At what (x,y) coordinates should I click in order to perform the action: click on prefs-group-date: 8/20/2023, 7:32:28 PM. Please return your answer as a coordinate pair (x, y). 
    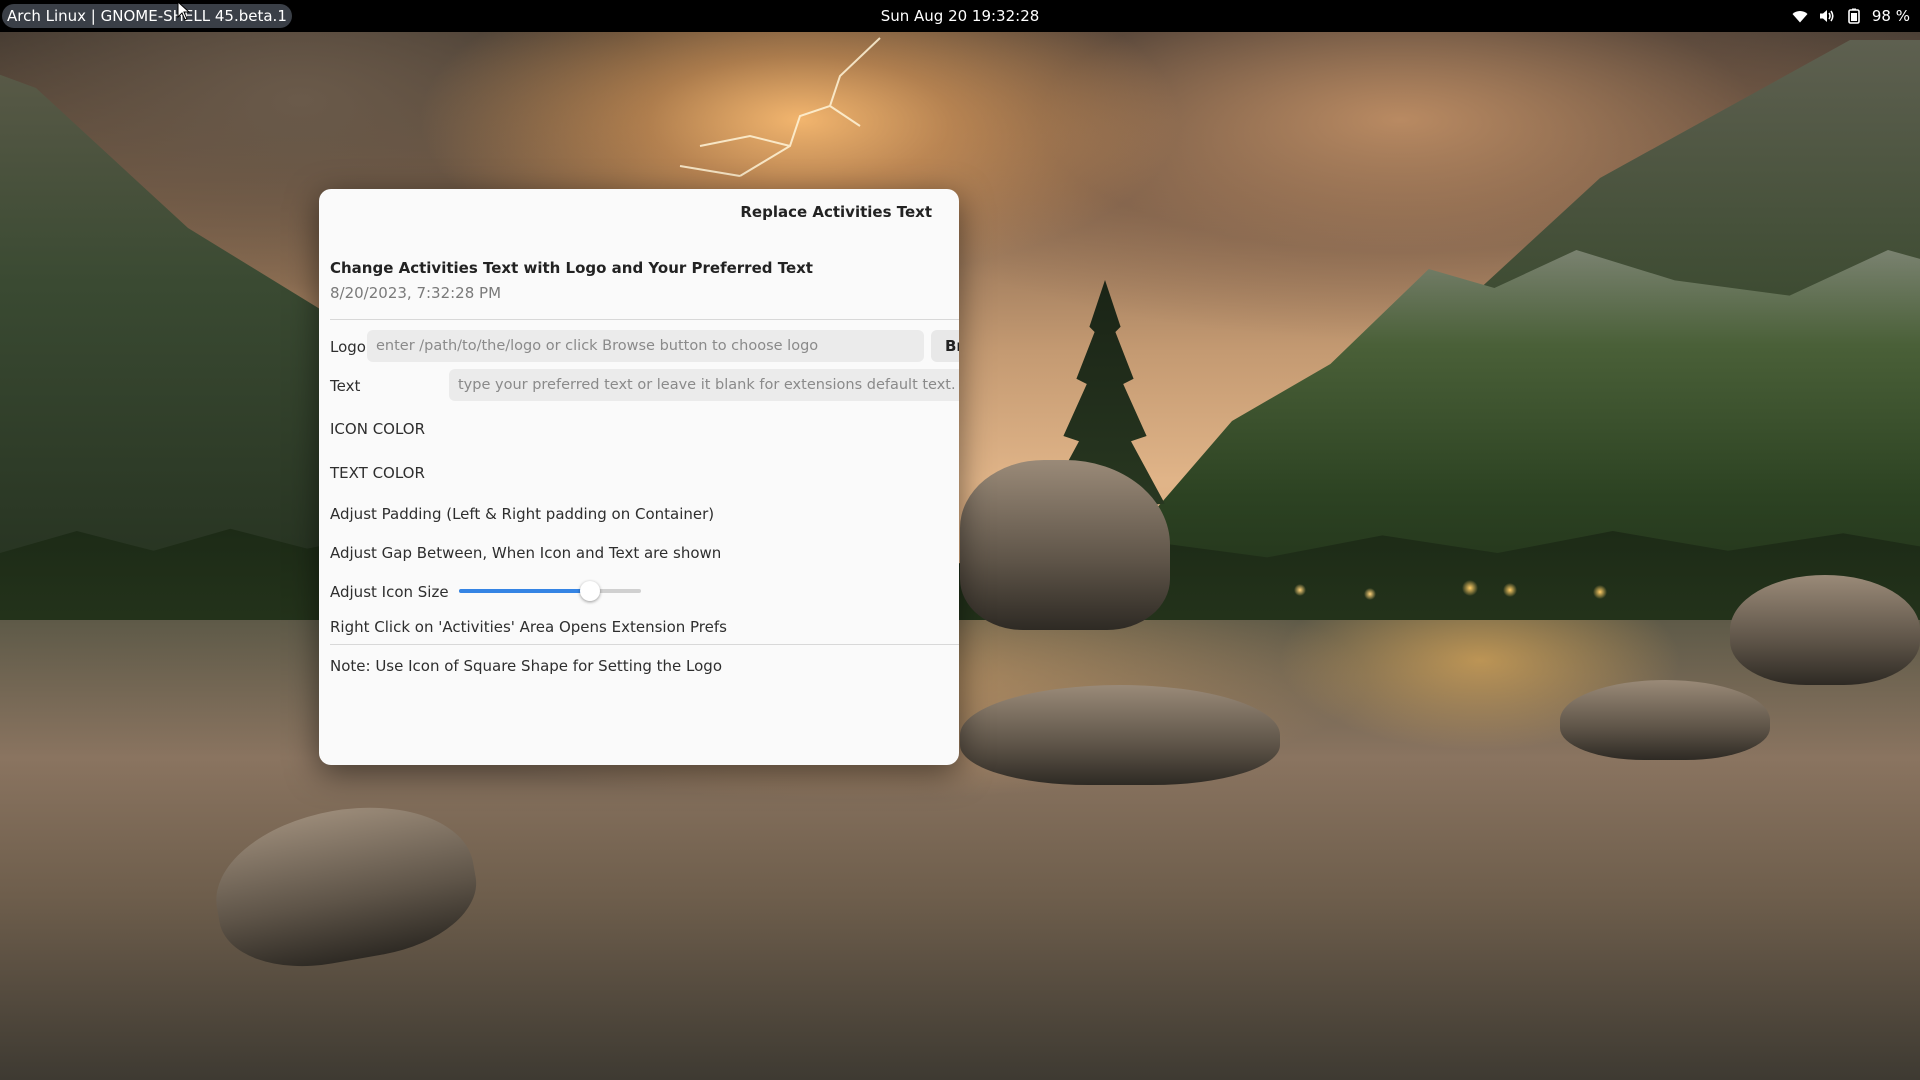
    Looking at the image, I should click on (416, 293).